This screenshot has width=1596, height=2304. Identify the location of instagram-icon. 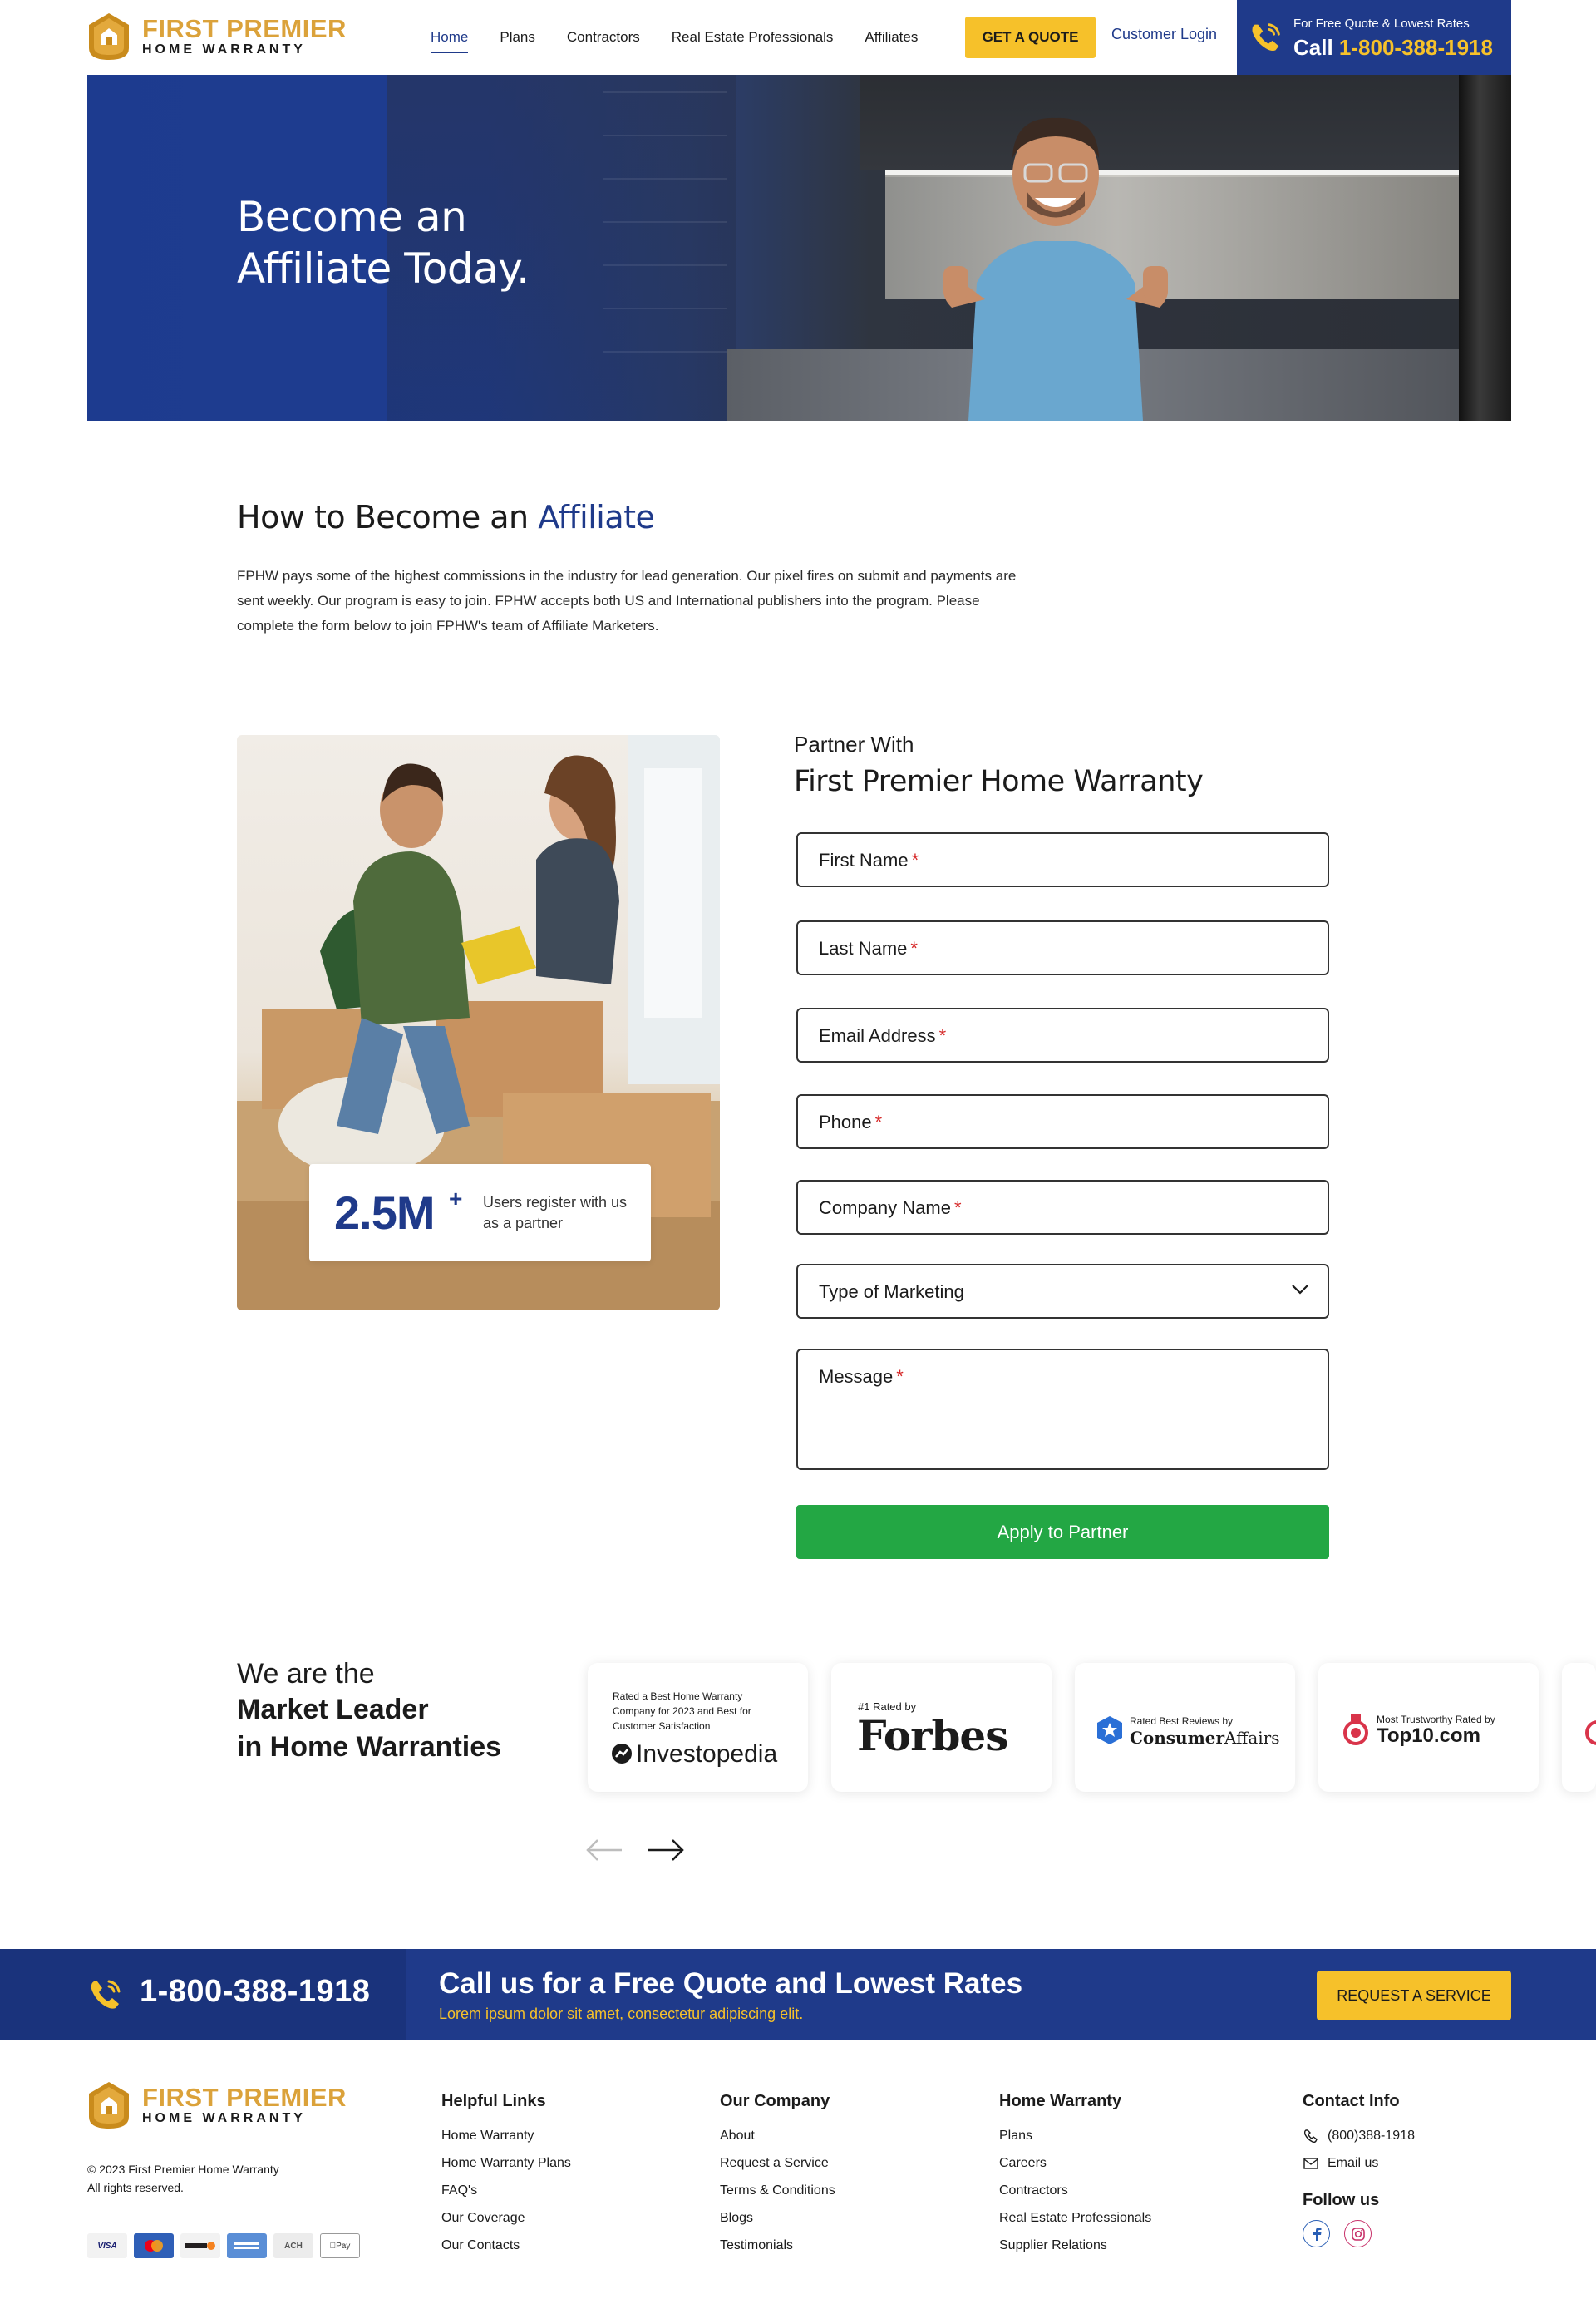
(1358, 2233).